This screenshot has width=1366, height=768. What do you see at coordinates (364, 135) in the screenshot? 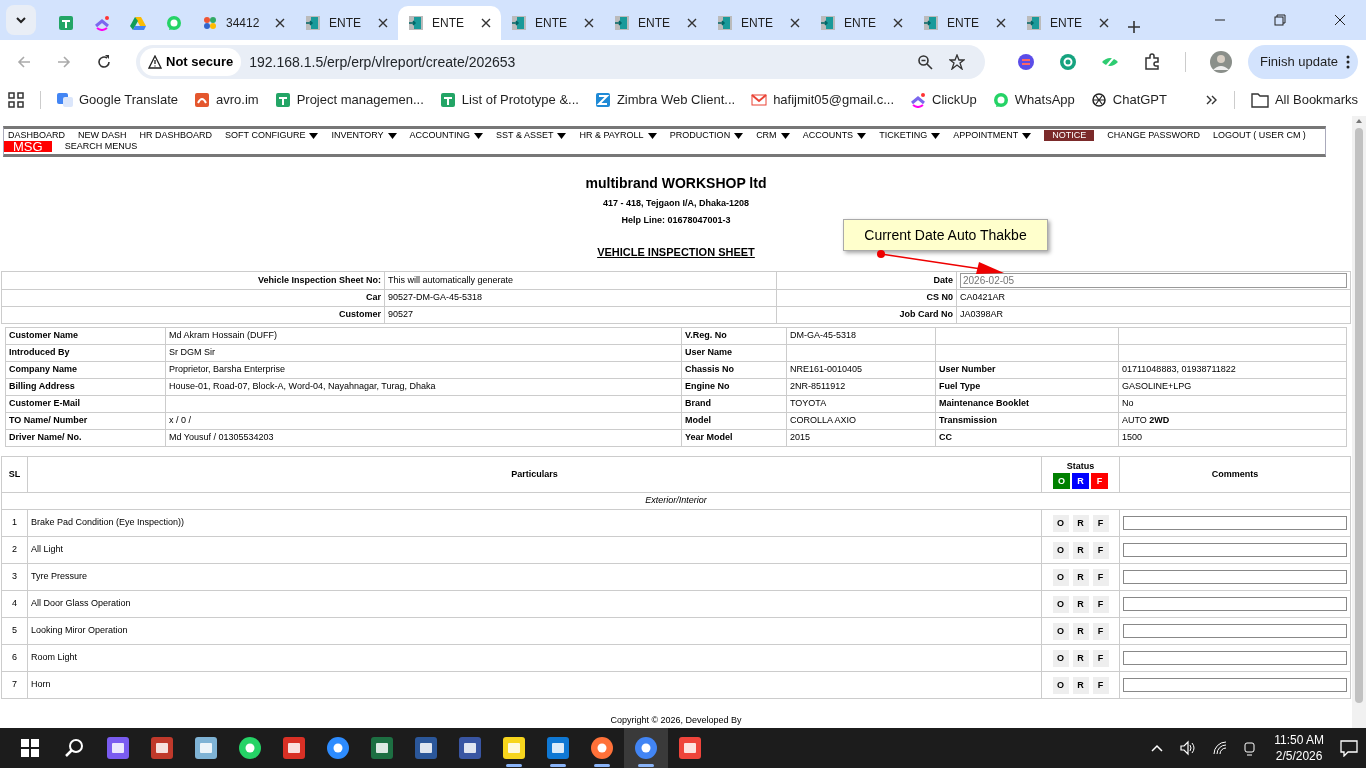
I see `menu-link: INVENTORY` at bounding box center [364, 135].